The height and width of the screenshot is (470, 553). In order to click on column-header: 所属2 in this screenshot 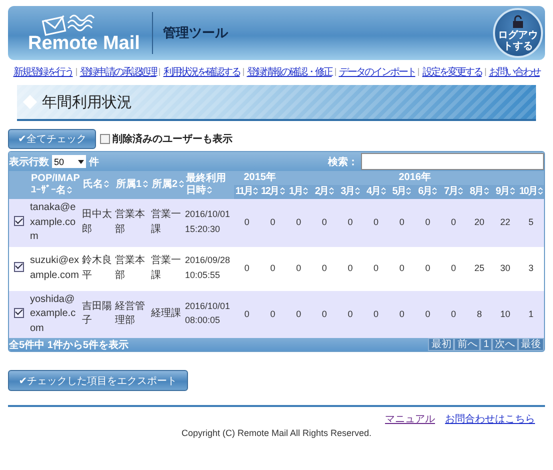, I will do `click(167, 185)`.